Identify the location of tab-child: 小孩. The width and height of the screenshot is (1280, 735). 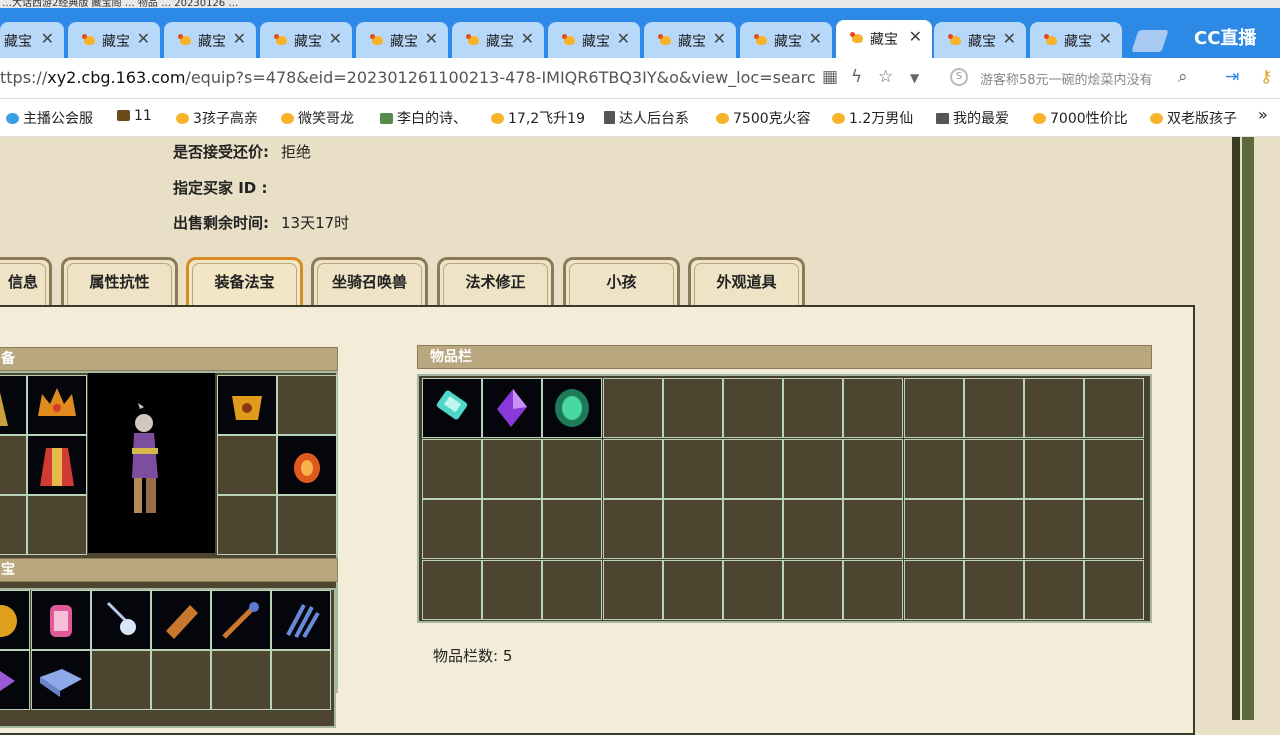
(621, 281).